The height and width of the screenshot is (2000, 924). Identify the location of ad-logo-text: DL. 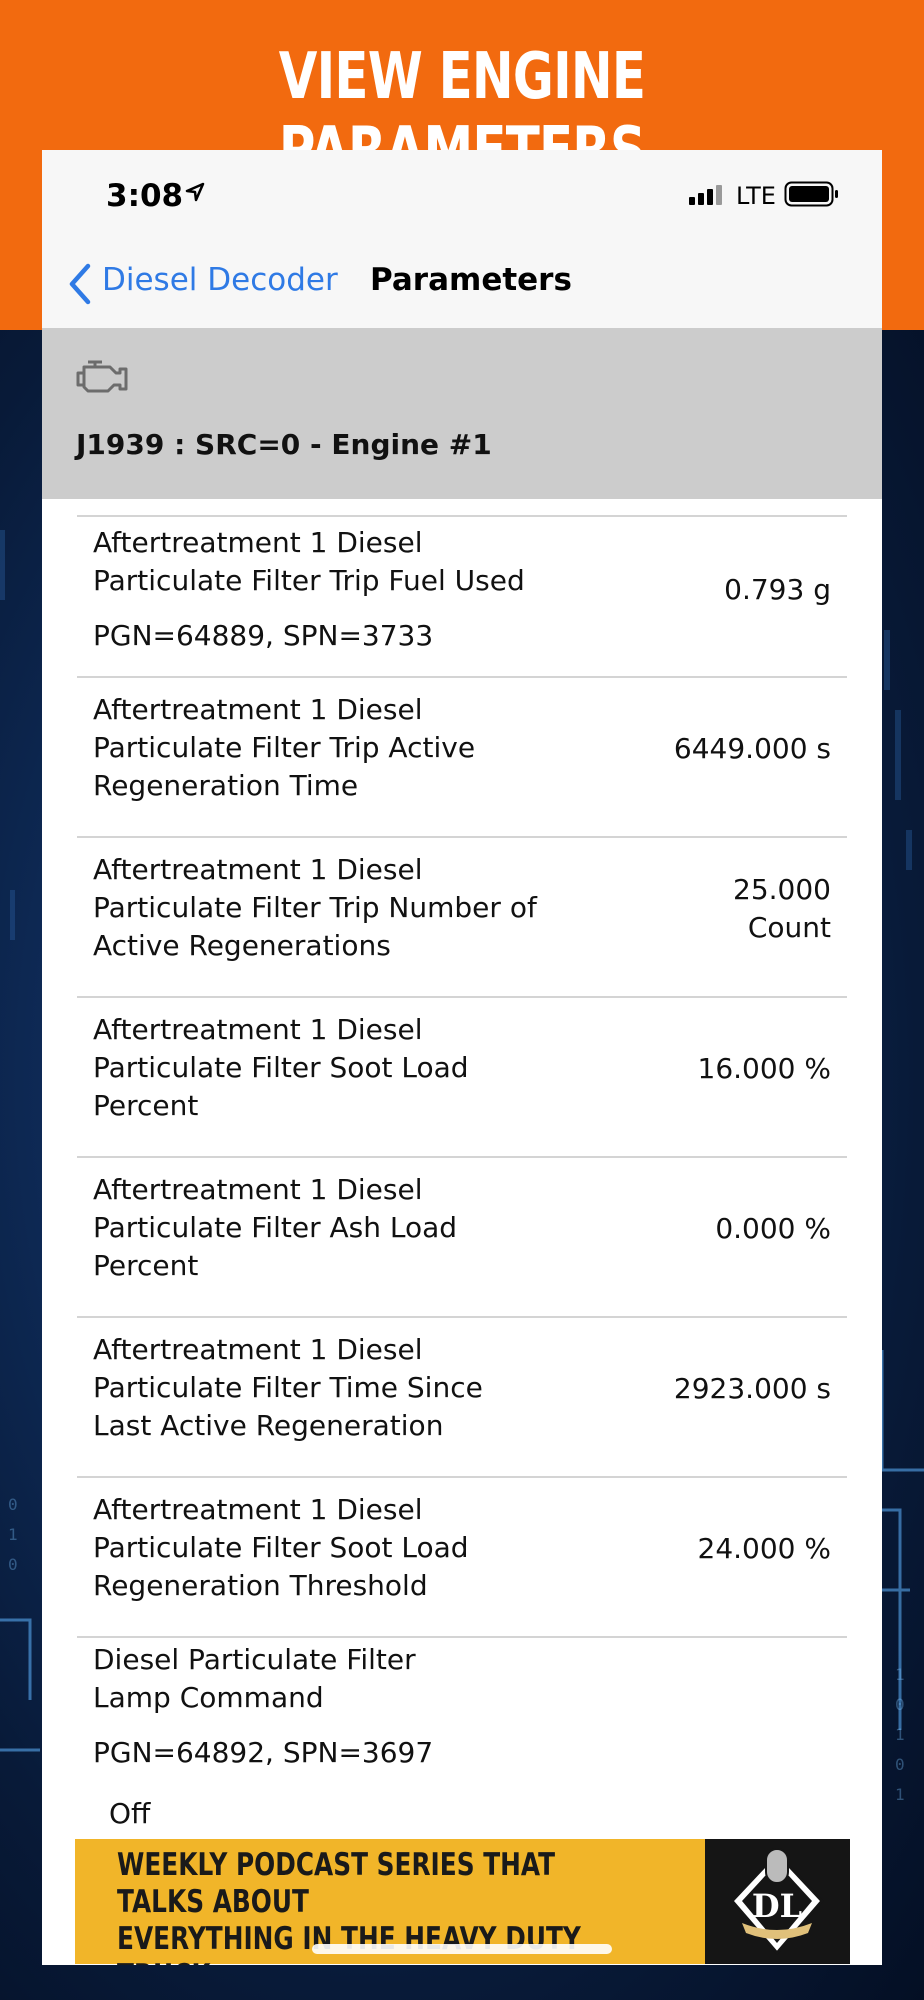
(777, 1906).